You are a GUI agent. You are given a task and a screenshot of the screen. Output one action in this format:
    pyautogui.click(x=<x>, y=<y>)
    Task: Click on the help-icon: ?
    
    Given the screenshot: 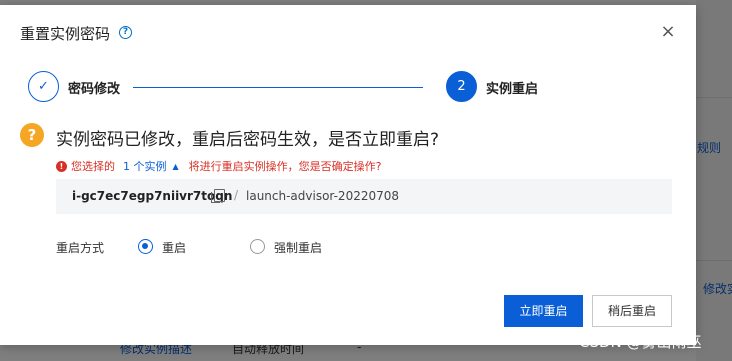 What is the action you would take?
    pyautogui.click(x=125, y=32)
    